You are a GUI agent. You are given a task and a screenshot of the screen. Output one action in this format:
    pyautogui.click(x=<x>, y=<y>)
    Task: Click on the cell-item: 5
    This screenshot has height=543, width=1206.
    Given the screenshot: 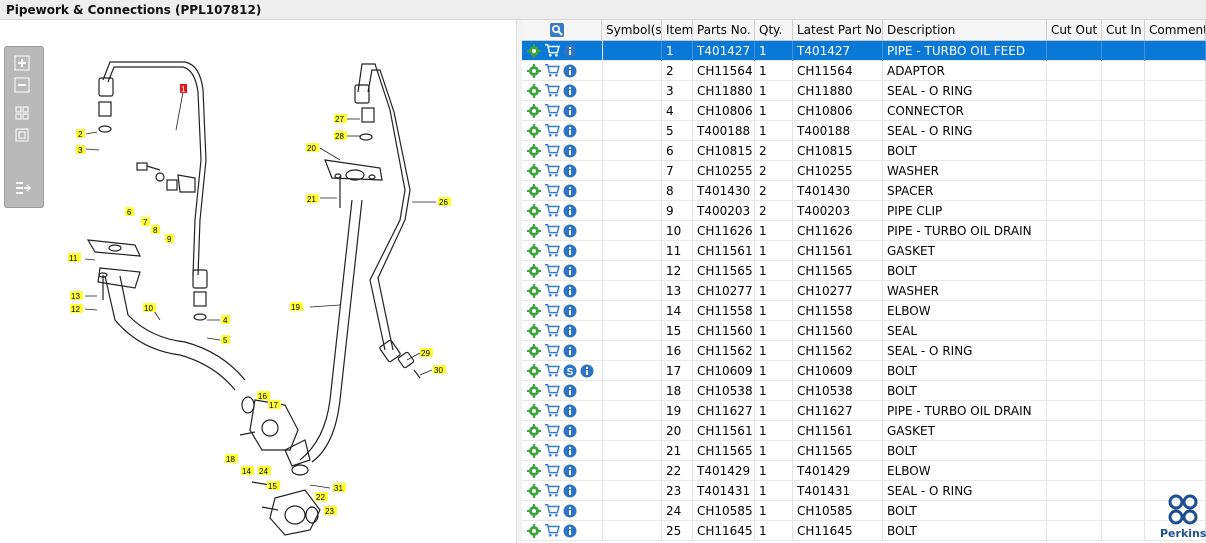 What is the action you would take?
    pyautogui.click(x=677, y=131)
    